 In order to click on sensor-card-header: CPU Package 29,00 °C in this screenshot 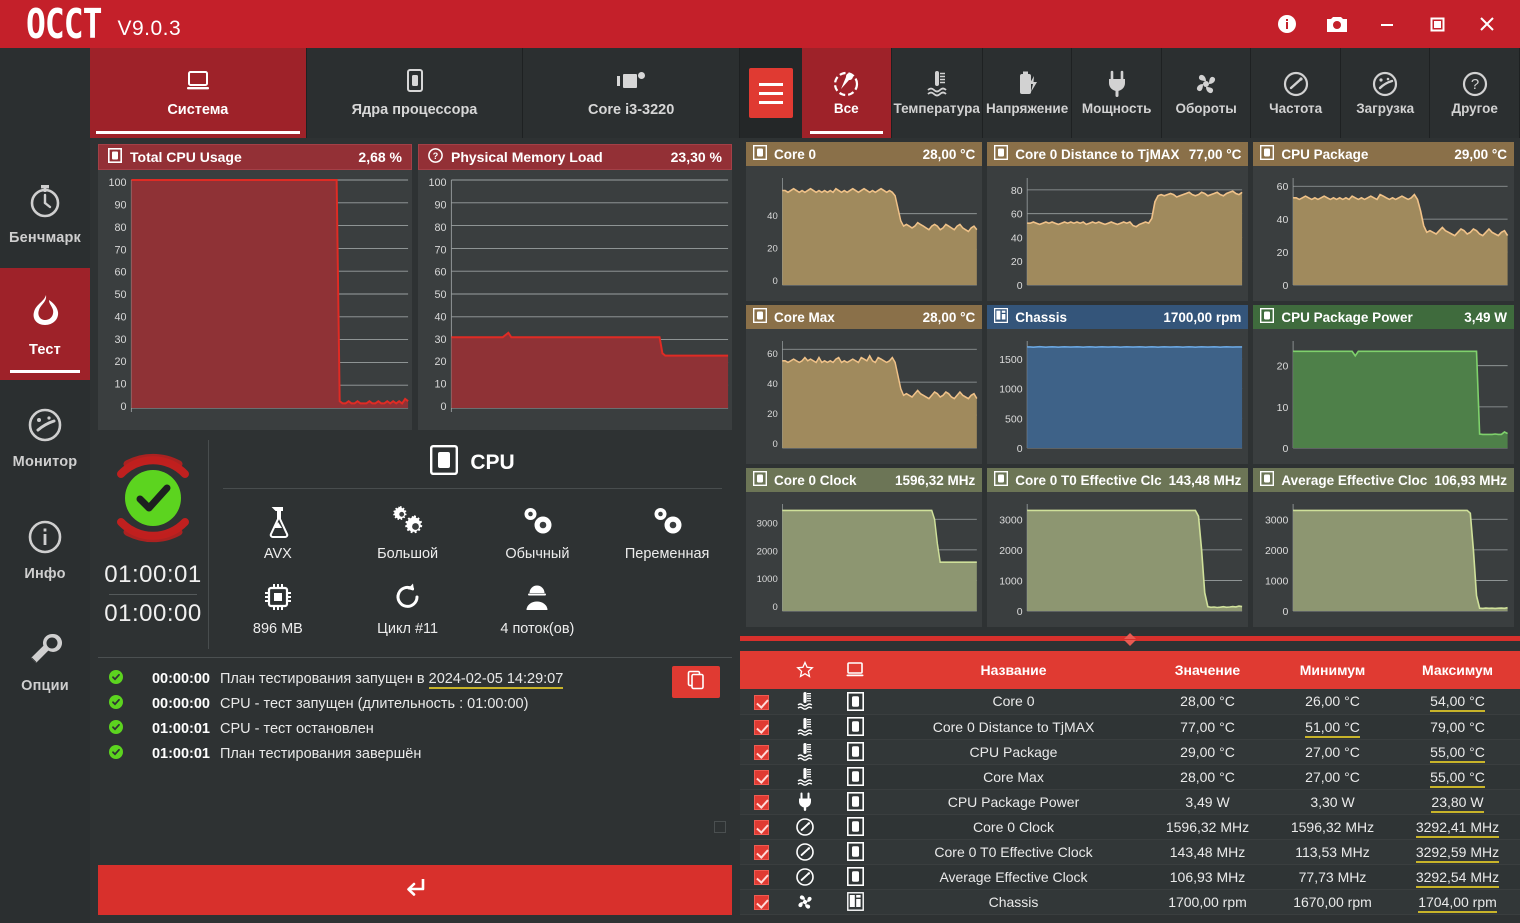, I will do `click(1383, 154)`.